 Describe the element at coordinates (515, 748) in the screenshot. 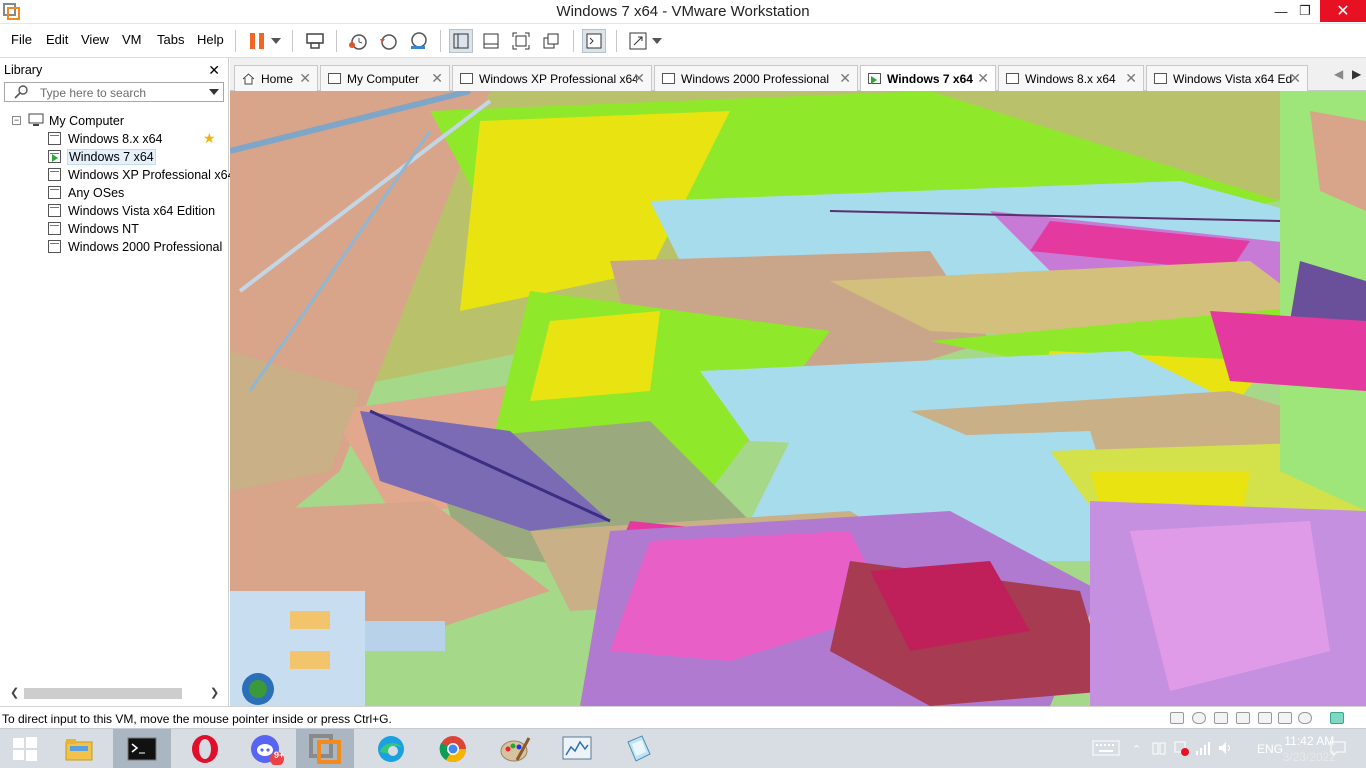

I see `paint-icon` at that location.